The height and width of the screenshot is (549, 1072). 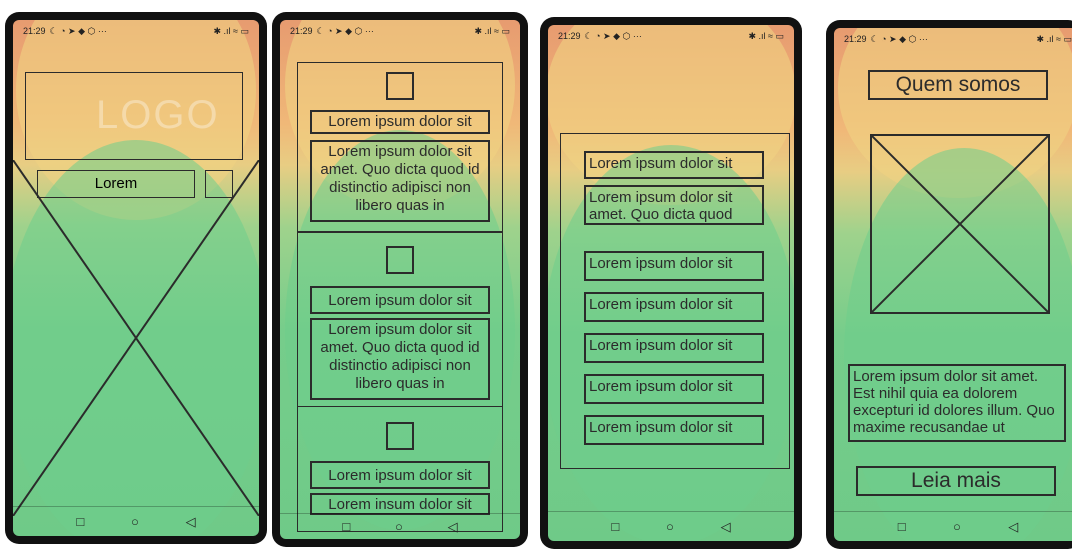 I want to click on image-cross-lines, so click(x=960, y=224).